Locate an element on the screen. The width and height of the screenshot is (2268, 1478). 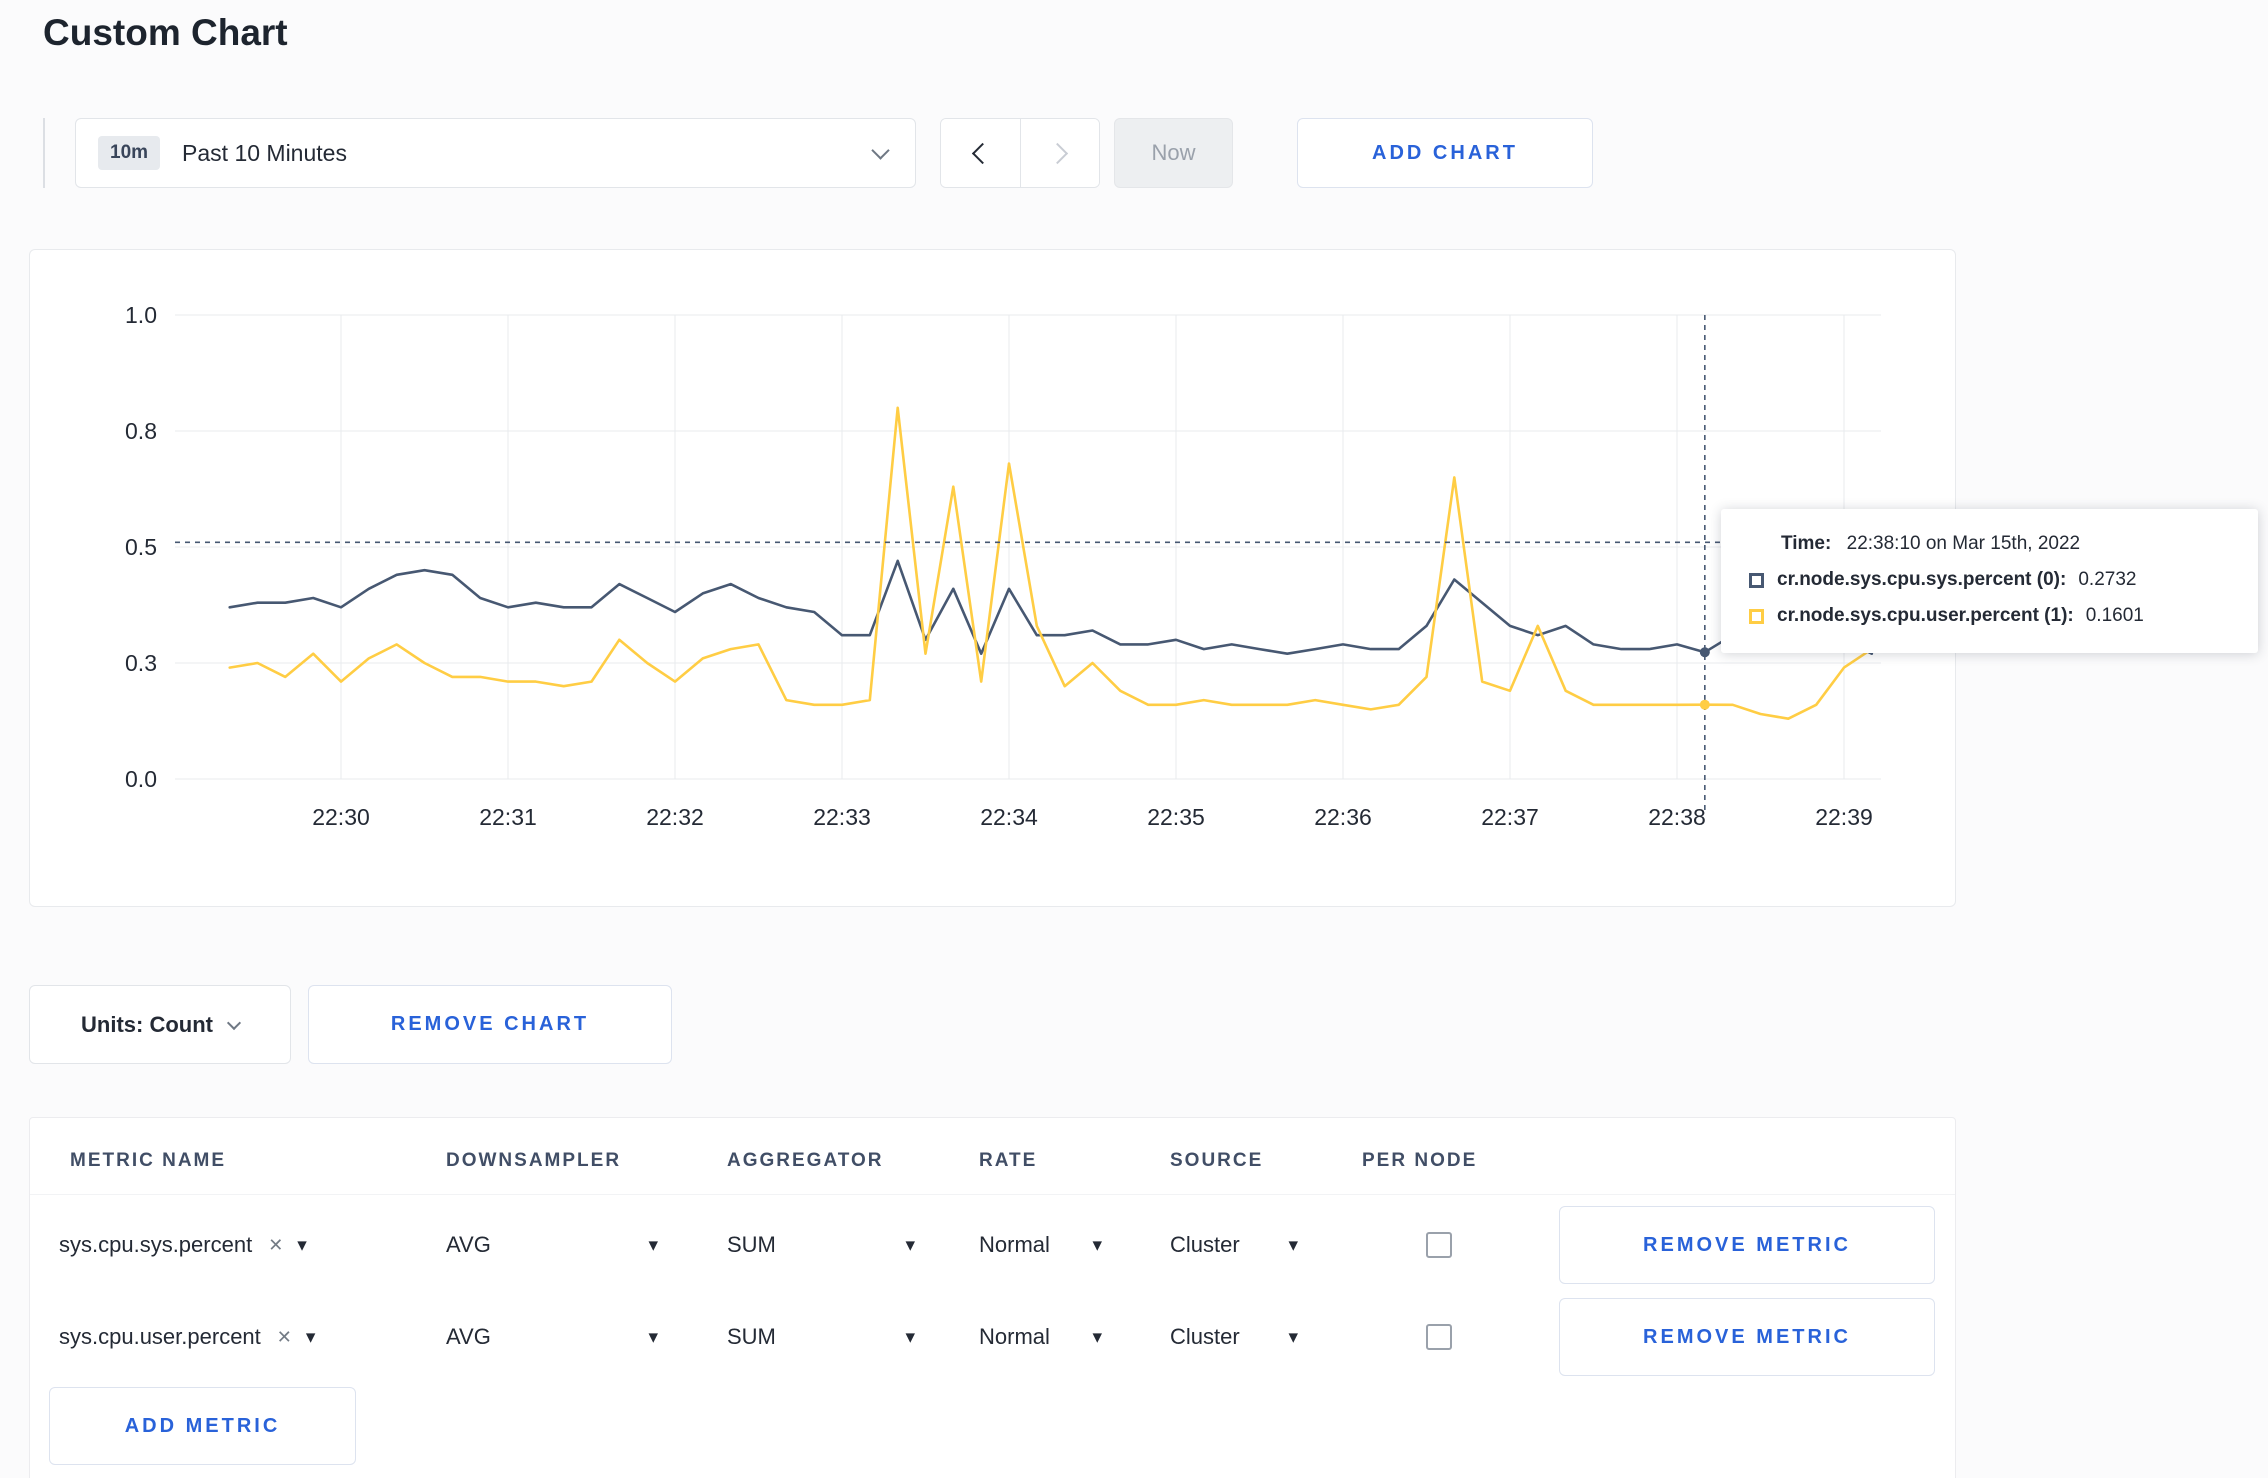
units-select: Units: Count is located at coordinates (160, 1024).